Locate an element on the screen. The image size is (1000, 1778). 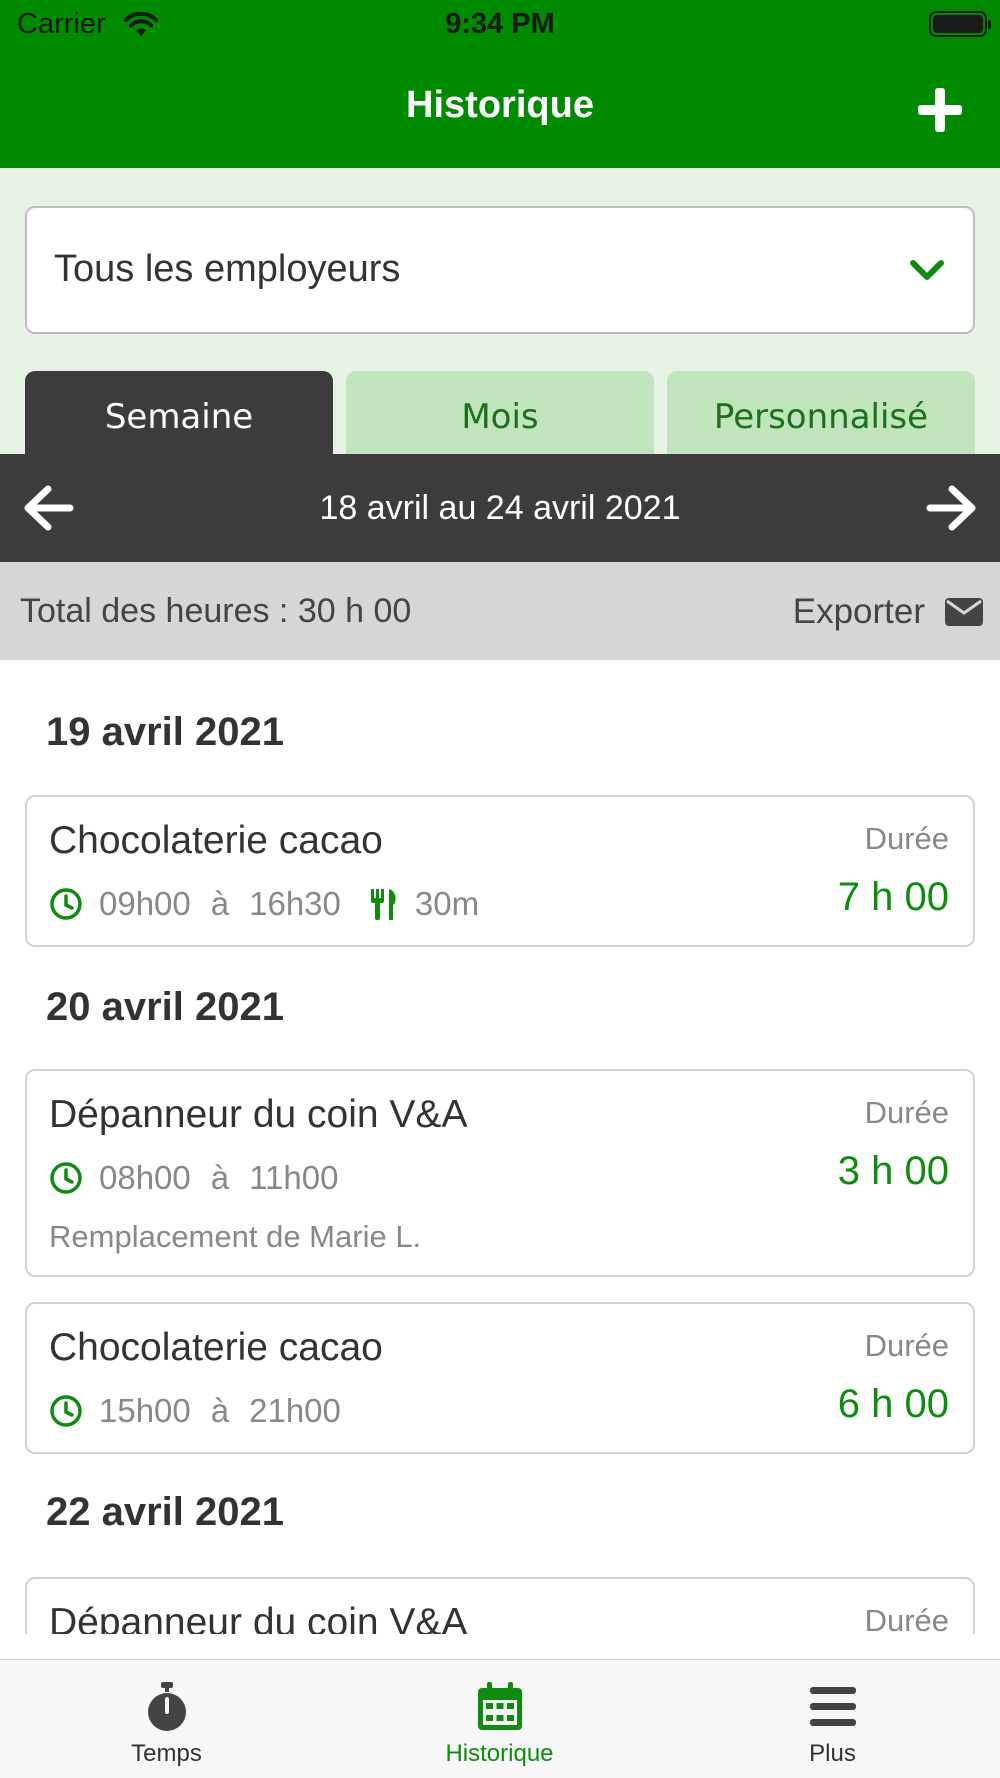
chevron-down-icon is located at coordinates (927, 270).